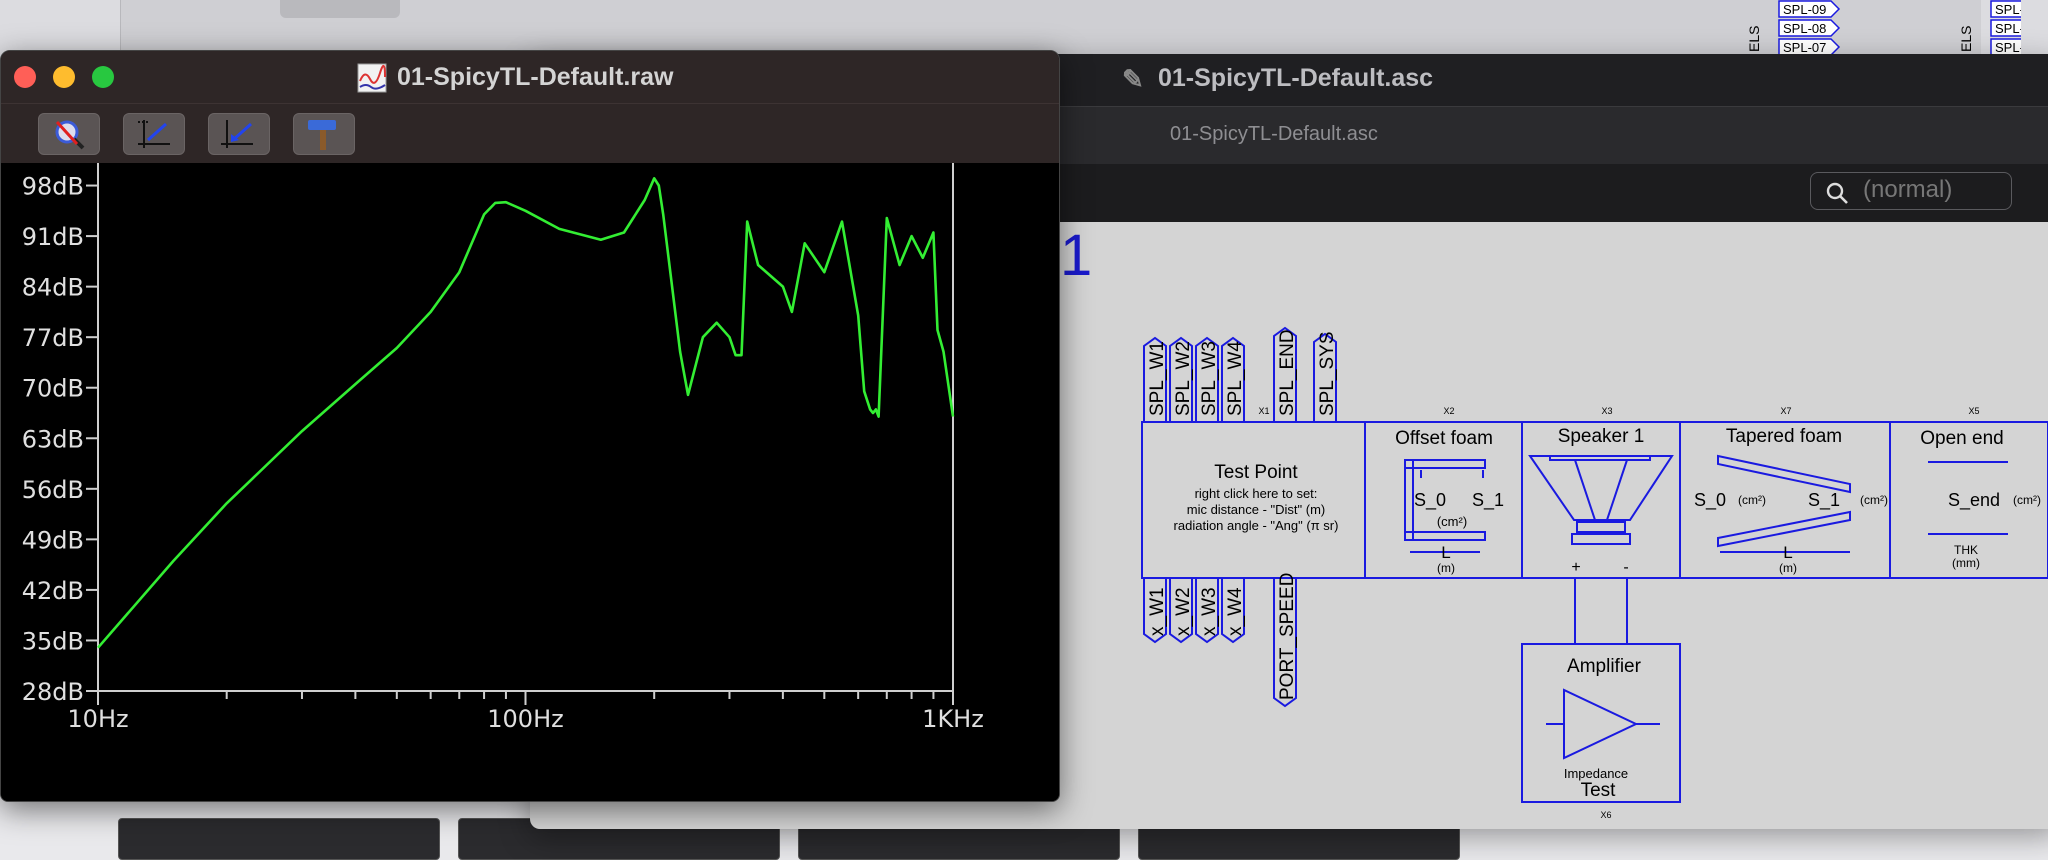  Describe the element at coordinates (1804, 47) in the screenshot. I see `bg-spl-label: SPL-07` at that location.